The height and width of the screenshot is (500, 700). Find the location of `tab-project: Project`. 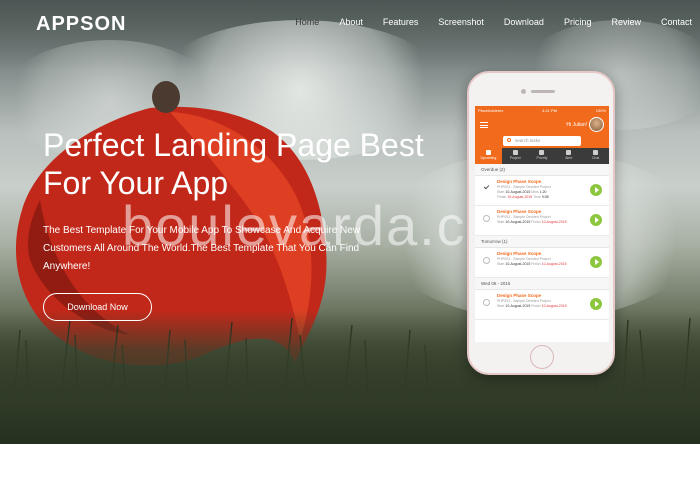

tab-project: Project is located at coordinates (515, 156).